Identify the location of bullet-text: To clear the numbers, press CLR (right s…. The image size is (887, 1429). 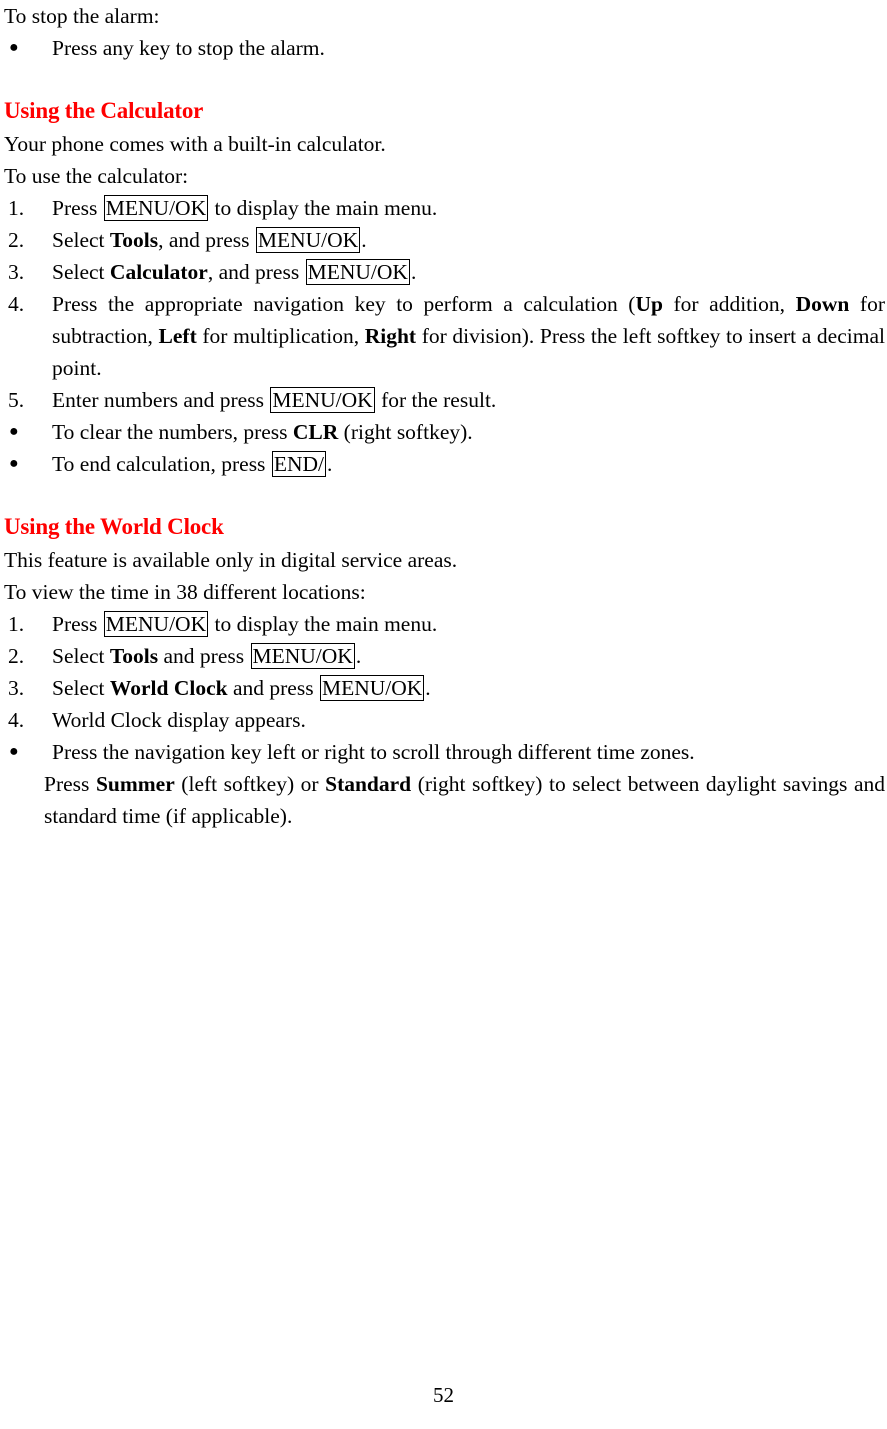
(262, 432).